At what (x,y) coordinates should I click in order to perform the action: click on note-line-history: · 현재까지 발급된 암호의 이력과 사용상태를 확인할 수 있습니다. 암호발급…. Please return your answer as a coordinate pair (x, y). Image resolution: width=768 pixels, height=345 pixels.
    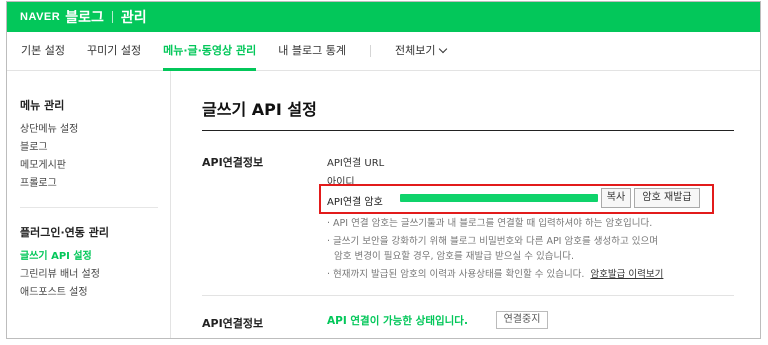
    Looking at the image, I should click on (495, 273).